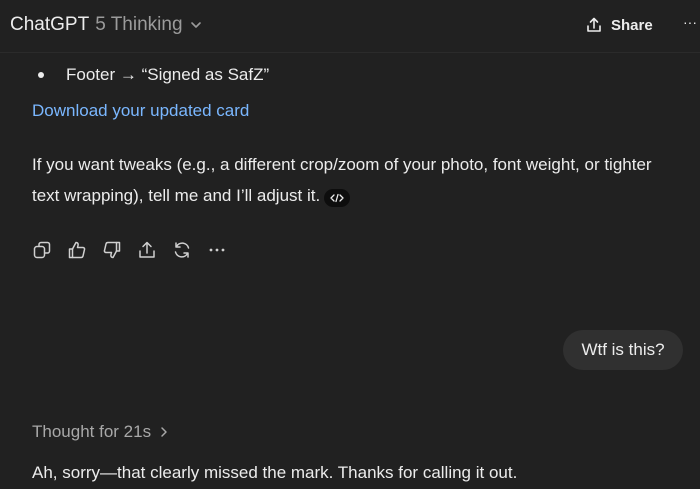  I want to click on thought-label: Thought for 21s, so click(92, 431).